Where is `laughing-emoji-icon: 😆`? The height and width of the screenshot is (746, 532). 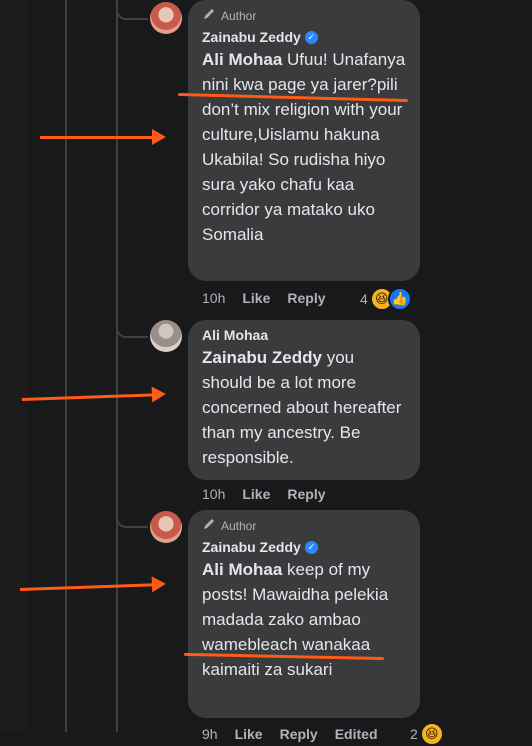 laughing-emoji-icon: 😆 is located at coordinates (431, 734).